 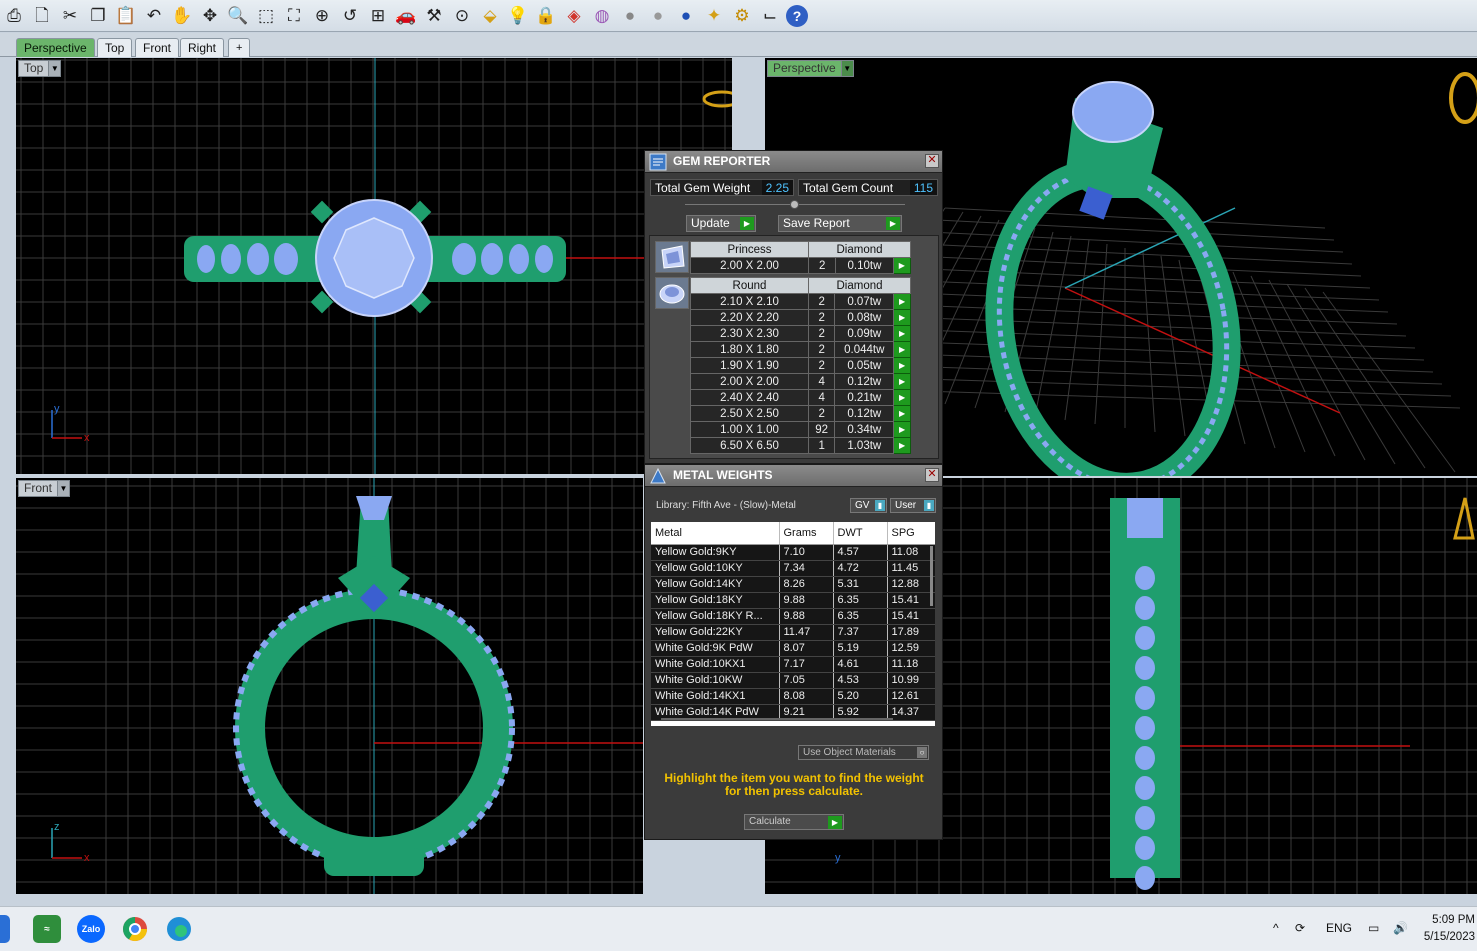 What do you see at coordinates (793, 648) in the screenshot?
I see `table-row: White Gold:9K PdW 8.07 5.19 12.59` at bounding box center [793, 648].